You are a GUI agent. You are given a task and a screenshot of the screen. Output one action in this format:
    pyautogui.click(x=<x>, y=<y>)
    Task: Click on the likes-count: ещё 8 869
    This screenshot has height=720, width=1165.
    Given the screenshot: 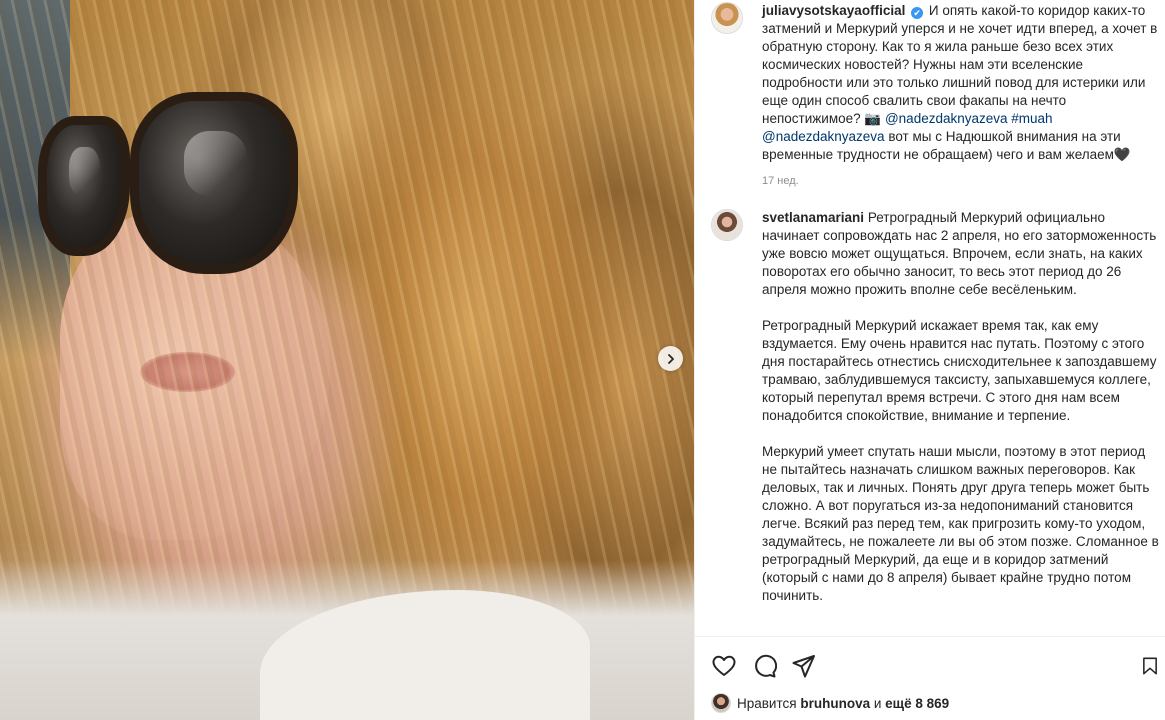 What is the action you would take?
    pyautogui.click(x=917, y=703)
    